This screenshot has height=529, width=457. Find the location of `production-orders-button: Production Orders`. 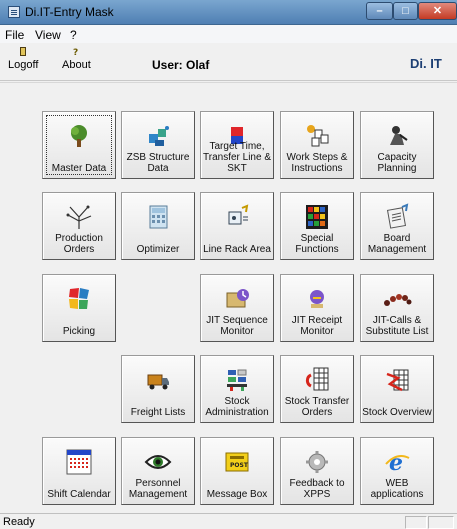

production-orders-button: Production Orders is located at coordinates (79, 226).